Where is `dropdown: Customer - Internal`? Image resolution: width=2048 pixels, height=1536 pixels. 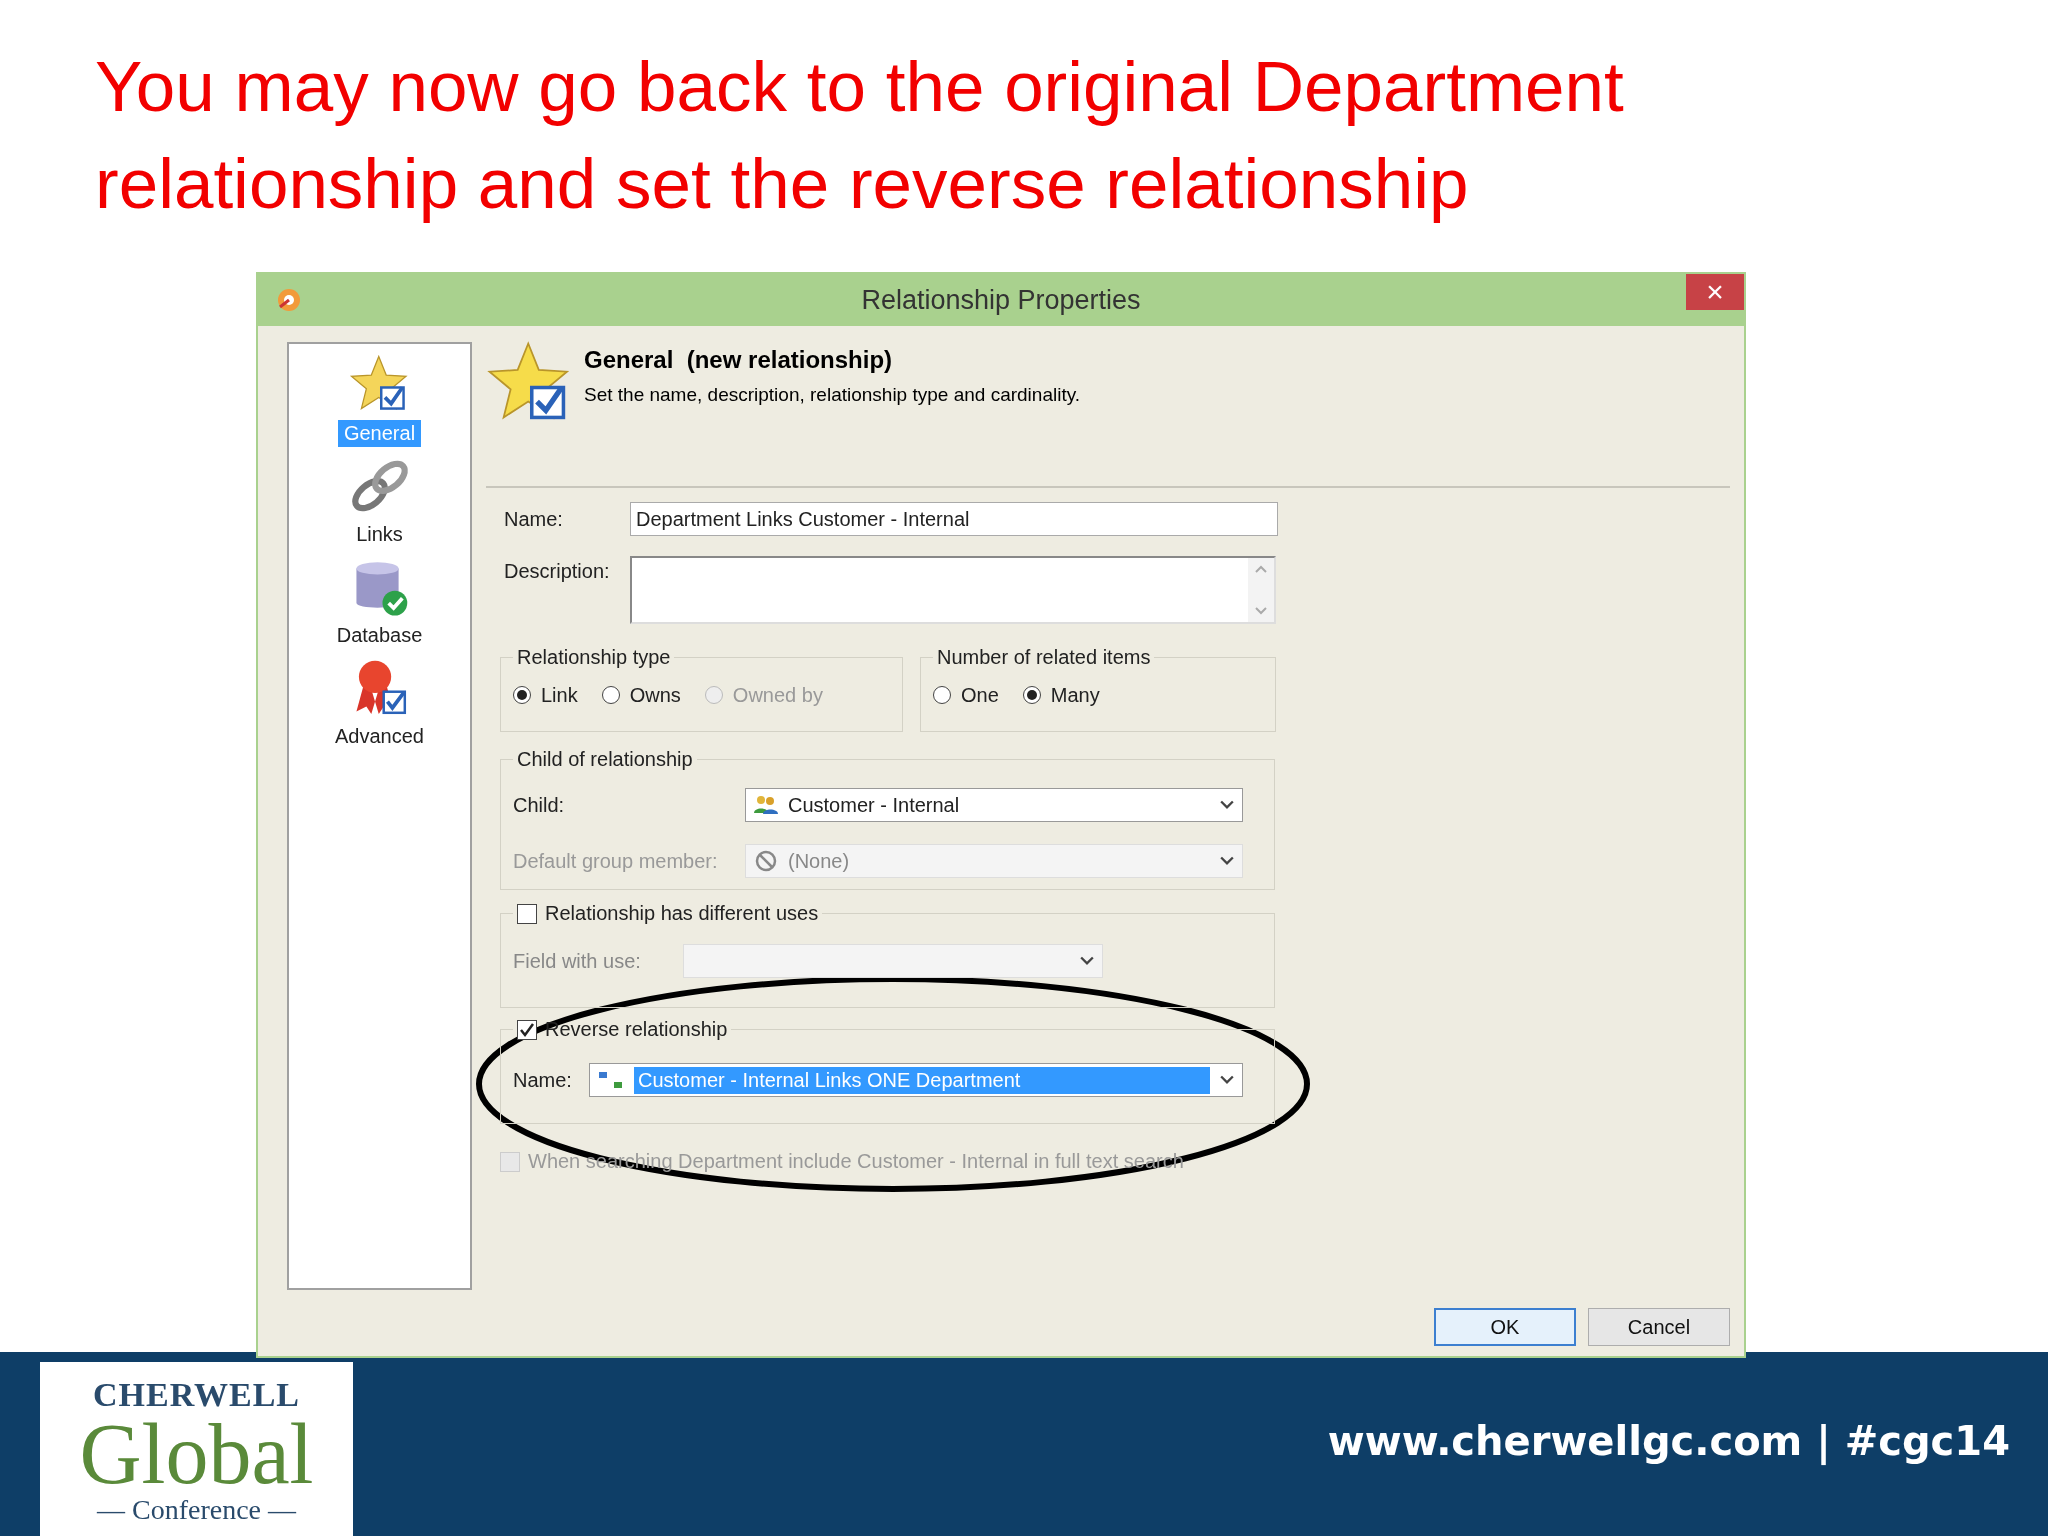
dropdown: Customer - Internal is located at coordinates (994, 805).